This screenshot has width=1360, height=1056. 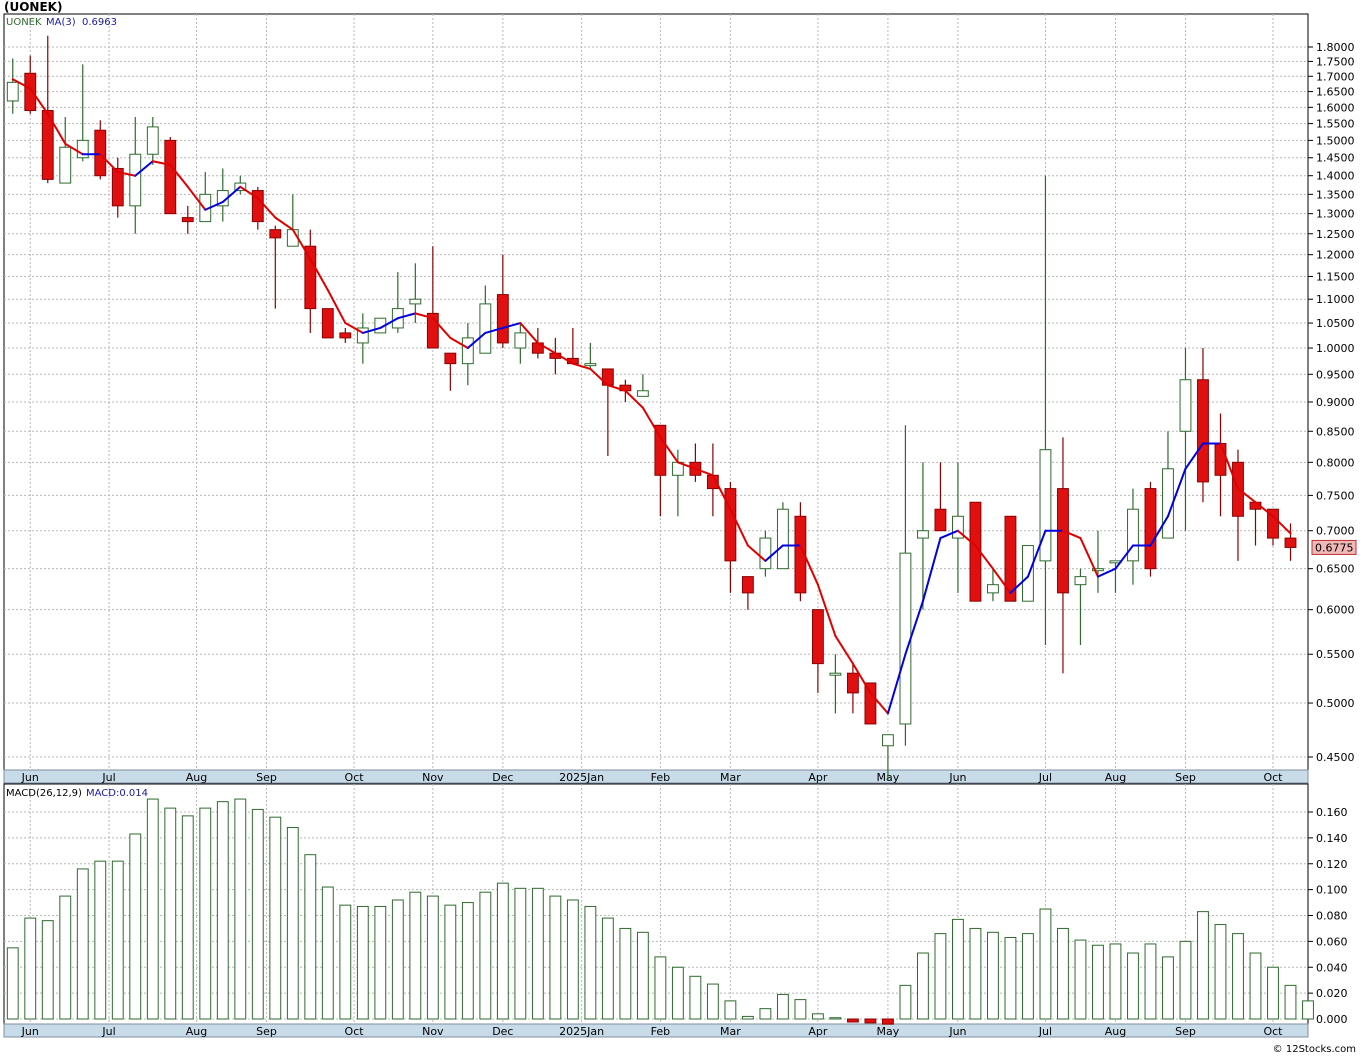 What do you see at coordinates (1335, 402) in the screenshot?
I see `price-y-tick-label: 0.9000` at bounding box center [1335, 402].